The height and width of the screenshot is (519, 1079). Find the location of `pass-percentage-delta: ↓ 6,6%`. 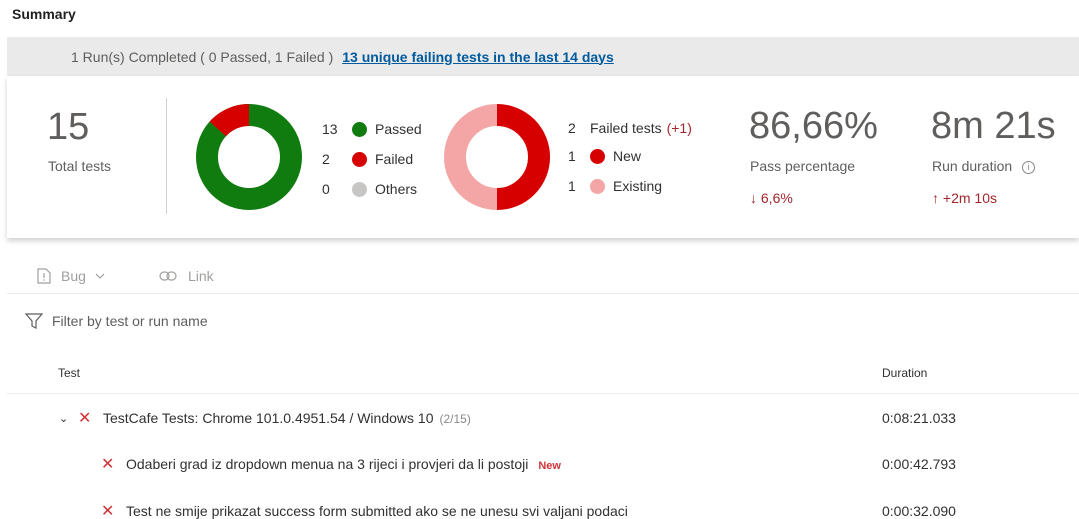

pass-percentage-delta: ↓ 6,6% is located at coordinates (771, 198).